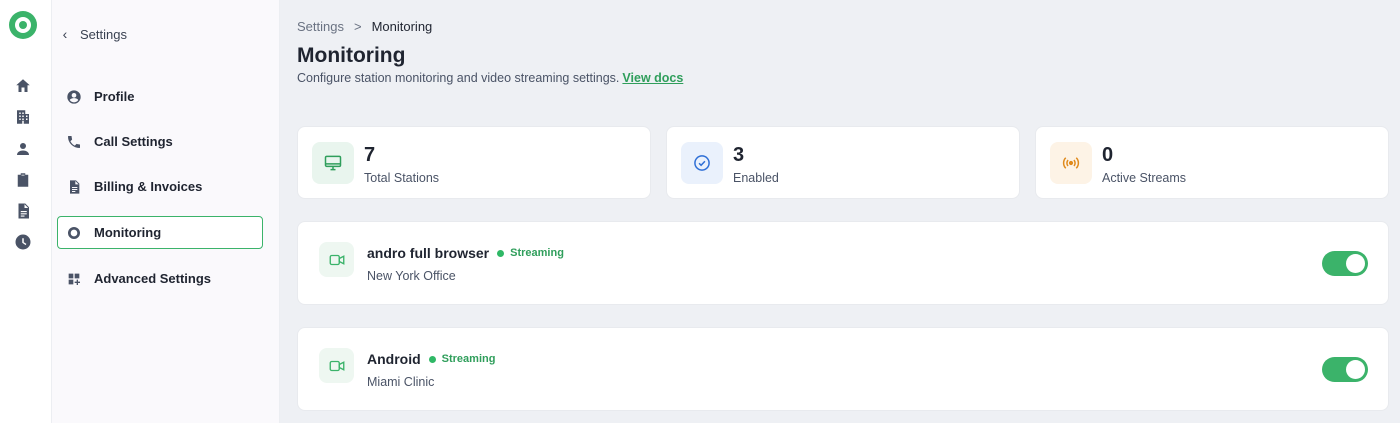 The height and width of the screenshot is (423, 1400). Describe the element at coordinates (702, 163) in the screenshot. I see `check-circle-icon` at that location.